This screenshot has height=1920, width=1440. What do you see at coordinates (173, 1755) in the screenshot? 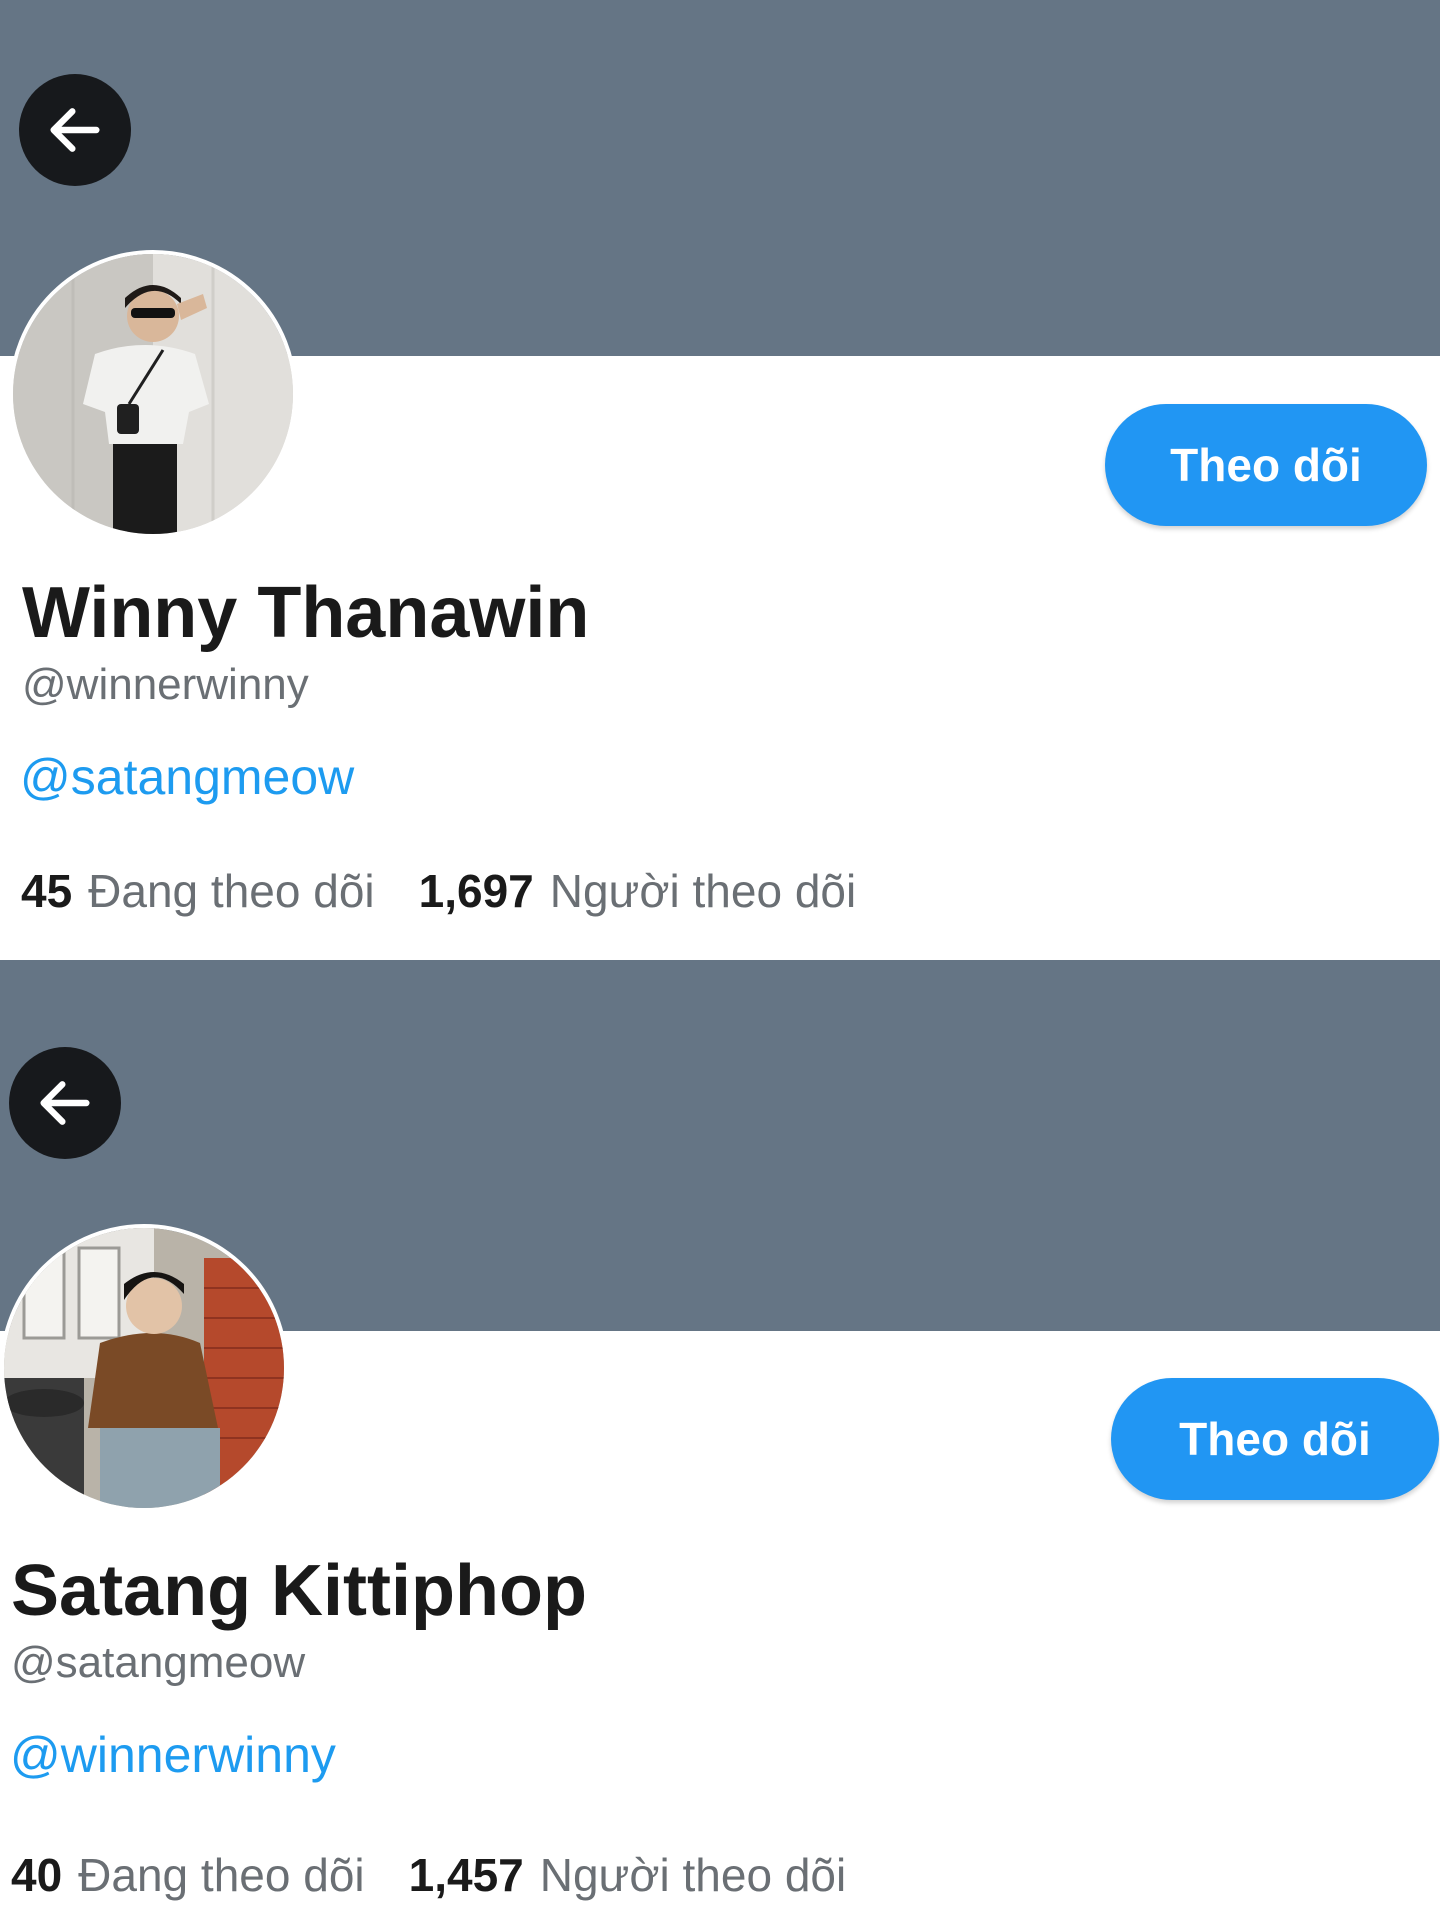
I see `bio-mention-link: @winnerwinny` at bounding box center [173, 1755].